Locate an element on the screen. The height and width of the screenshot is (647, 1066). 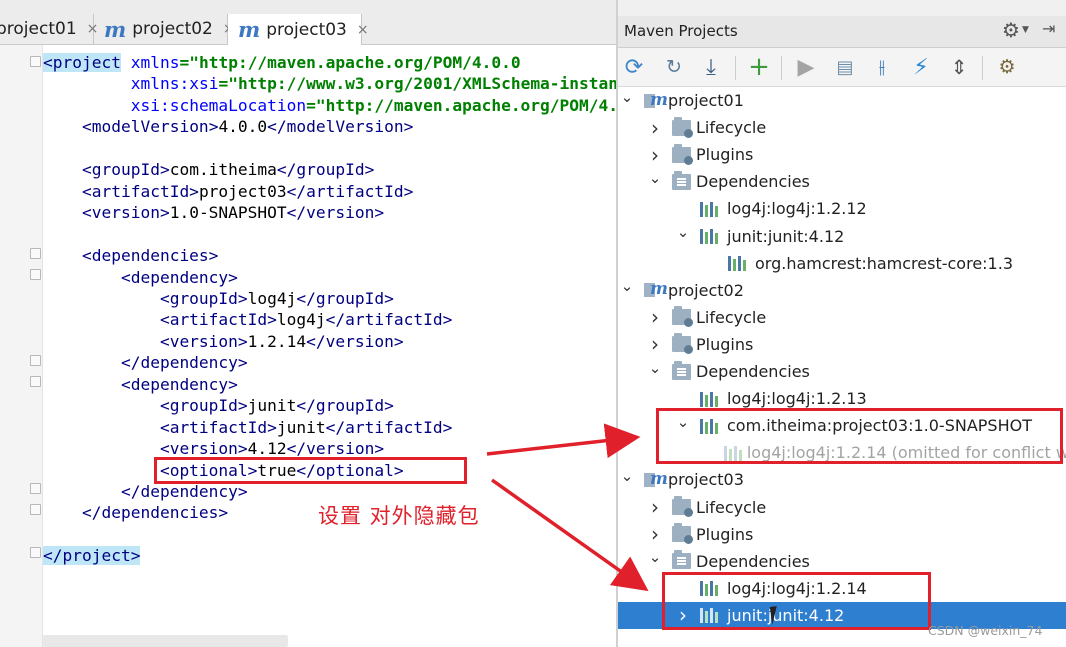
tree-row-label: Lifecycle is located at coordinates (731, 128).